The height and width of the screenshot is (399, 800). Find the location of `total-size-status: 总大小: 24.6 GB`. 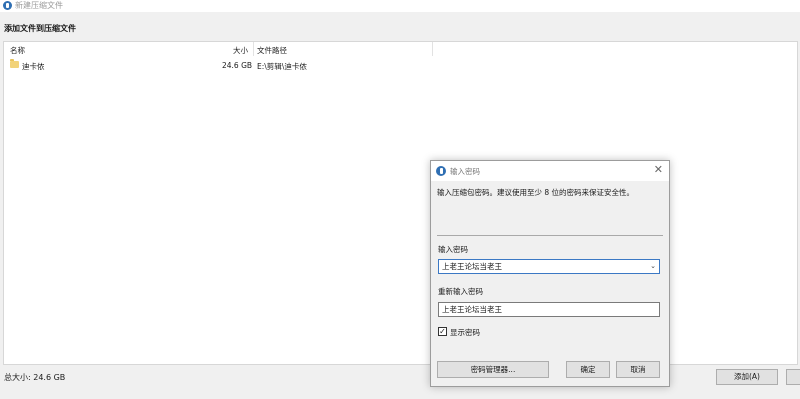

total-size-status: 总大小: 24.6 GB is located at coordinates (35, 377).